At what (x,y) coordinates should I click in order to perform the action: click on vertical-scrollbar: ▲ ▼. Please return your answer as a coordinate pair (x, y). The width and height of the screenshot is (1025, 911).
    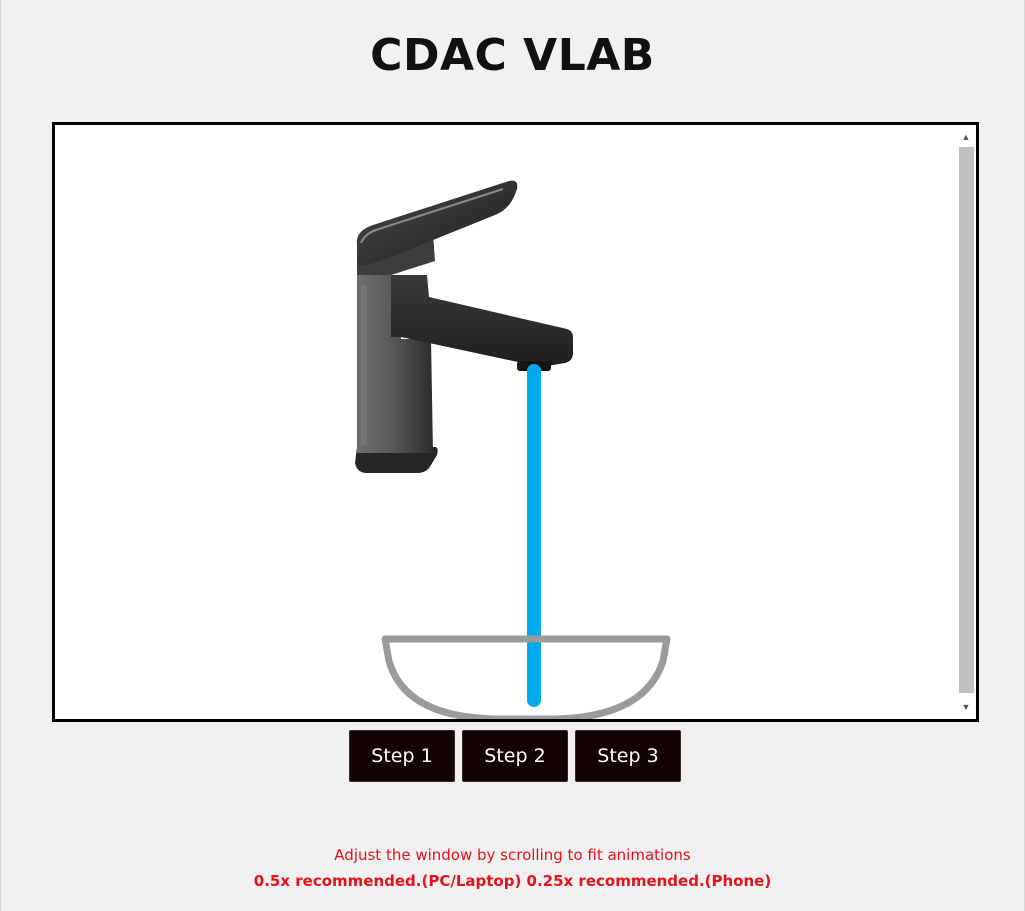
    Looking at the image, I should click on (966, 422).